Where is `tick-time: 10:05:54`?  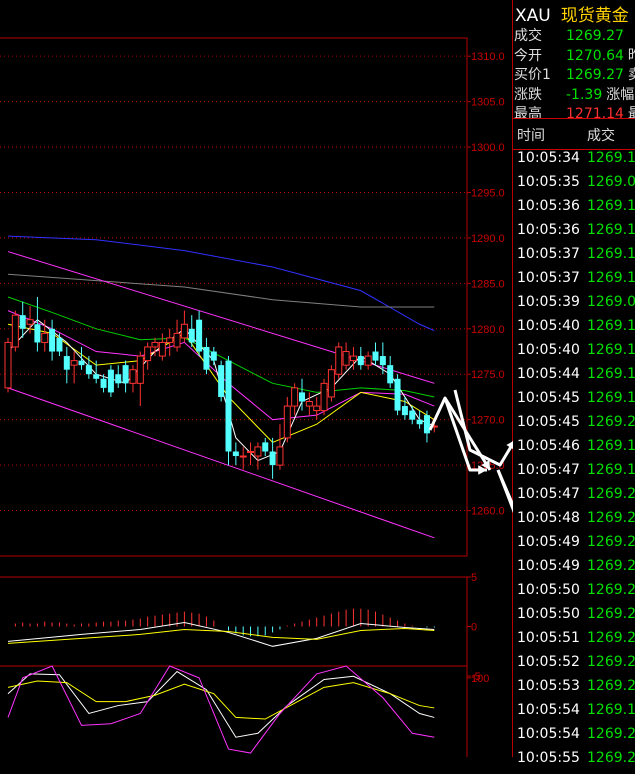 tick-time: 10:05:54 is located at coordinates (548, 710).